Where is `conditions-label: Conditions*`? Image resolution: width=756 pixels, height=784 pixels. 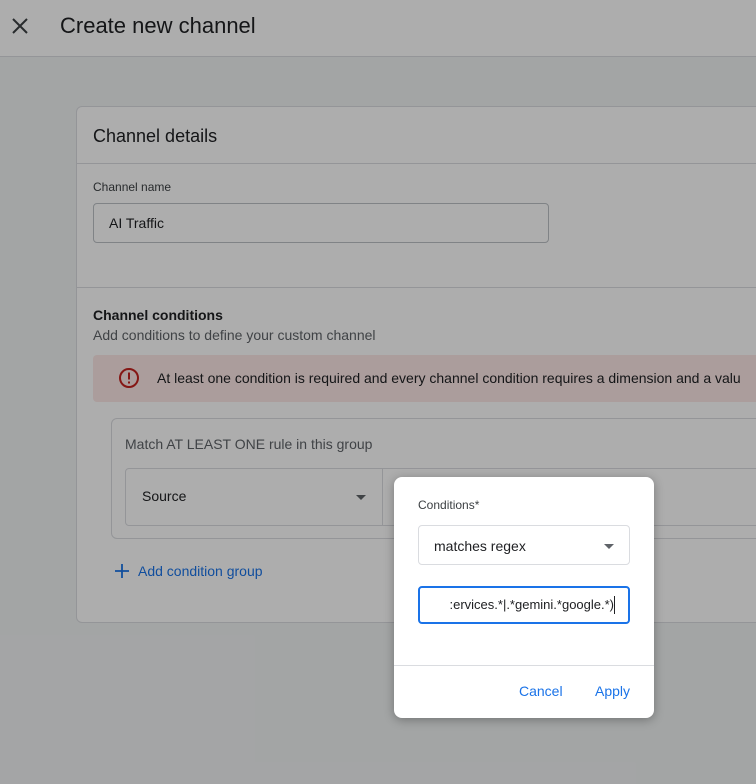 conditions-label: Conditions* is located at coordinates (449, 505).